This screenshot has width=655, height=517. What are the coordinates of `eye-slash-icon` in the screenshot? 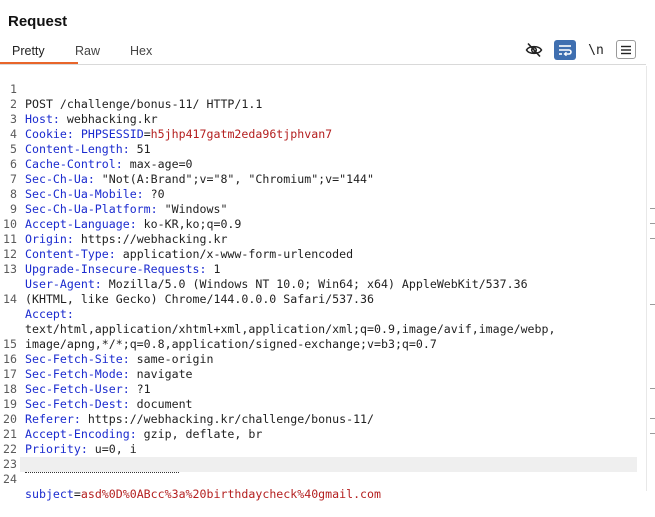 It's located at (534, 50).